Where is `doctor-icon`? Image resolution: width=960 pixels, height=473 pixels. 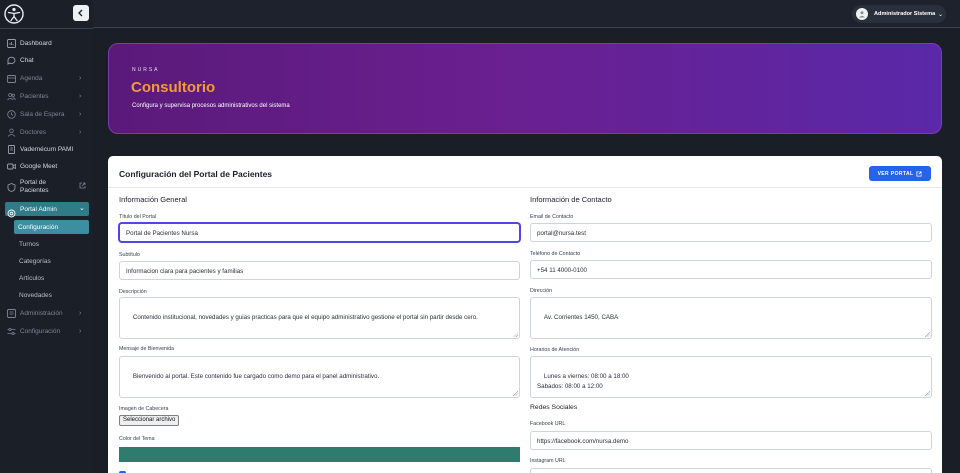 doctor-icon is located at coordinates (11, 132).